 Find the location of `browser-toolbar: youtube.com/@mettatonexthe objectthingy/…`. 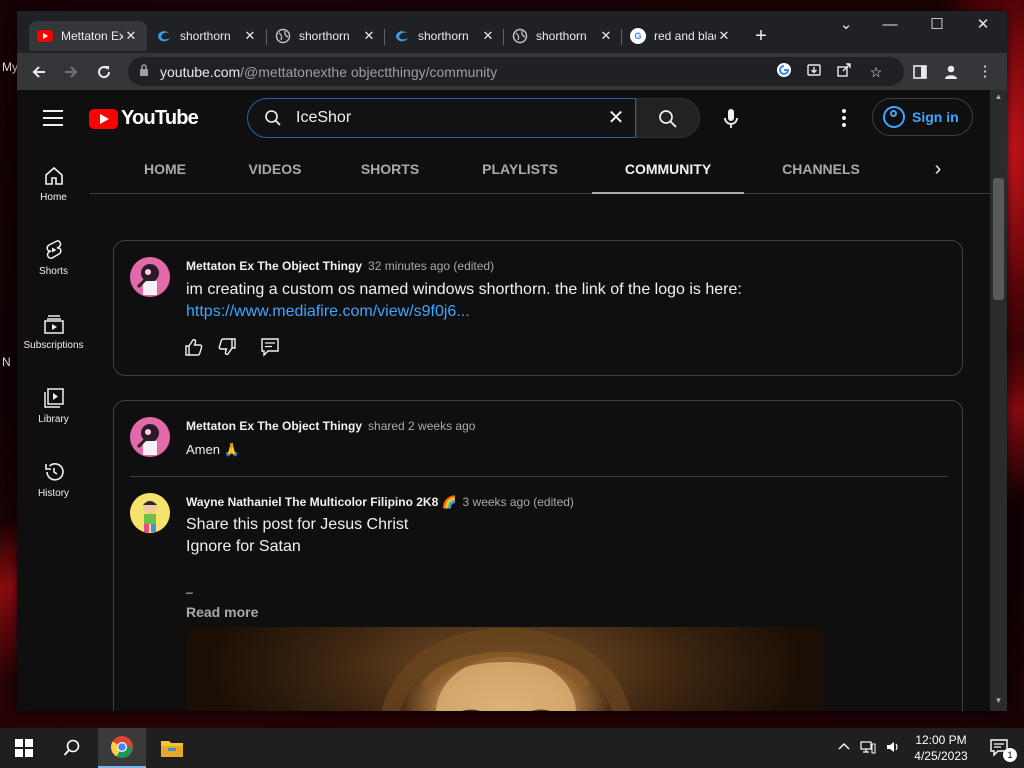

browser-toolbar: youtube.com/@mettatonexthe objectthingy/… is located at coordinates (512, 71).